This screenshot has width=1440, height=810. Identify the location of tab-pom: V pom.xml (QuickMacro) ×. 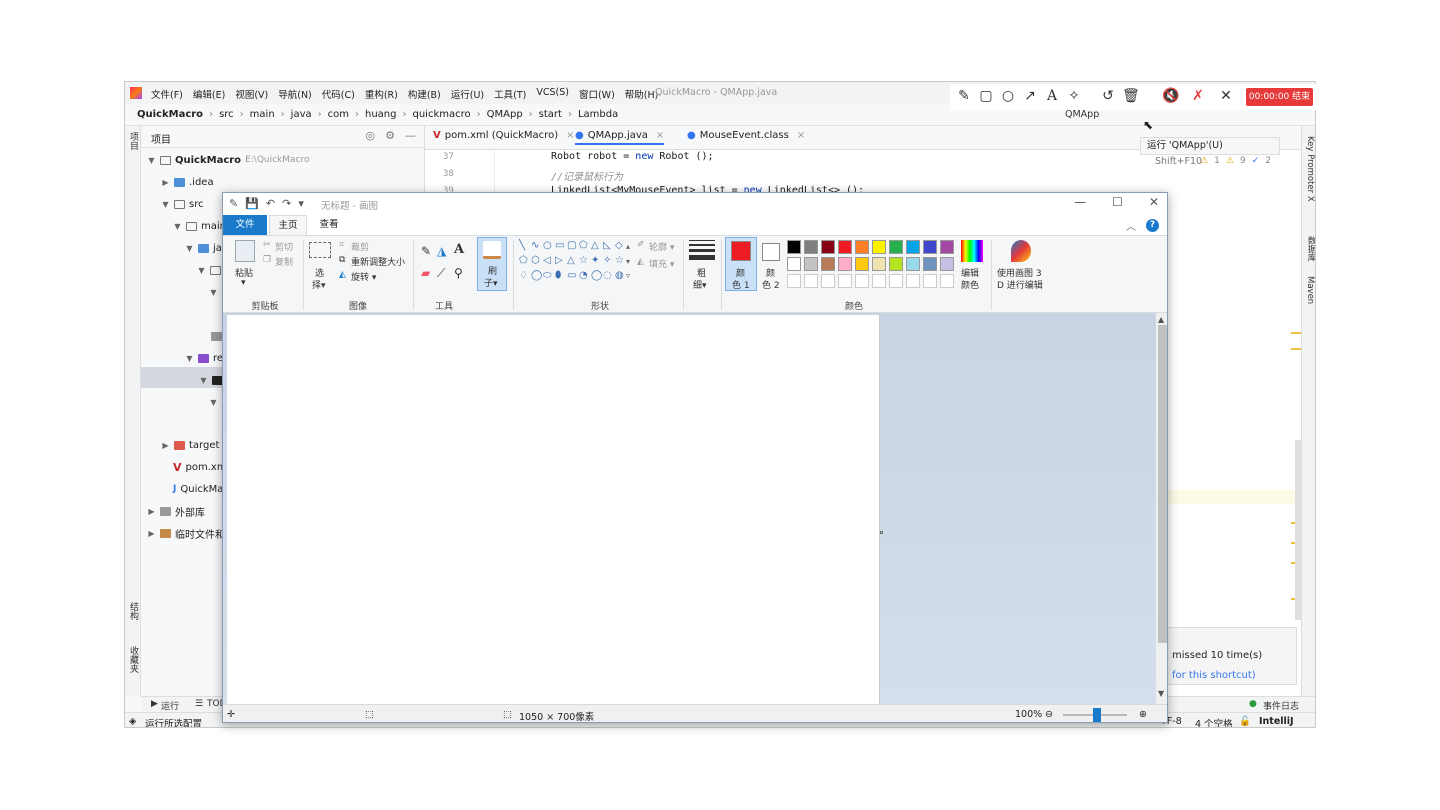
(504, 135).